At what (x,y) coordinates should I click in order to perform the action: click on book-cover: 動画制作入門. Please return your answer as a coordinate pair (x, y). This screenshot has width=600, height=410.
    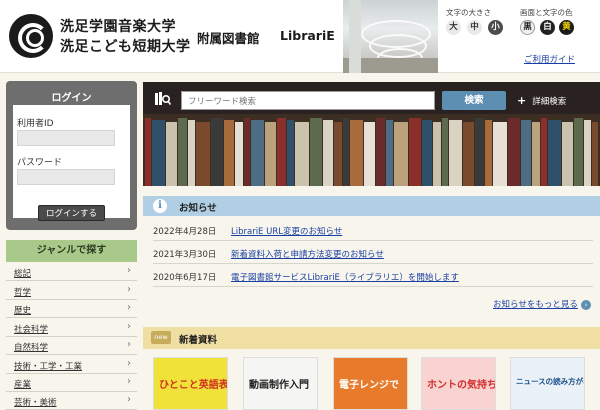
    Looking at the image, I should click on (280, 383).